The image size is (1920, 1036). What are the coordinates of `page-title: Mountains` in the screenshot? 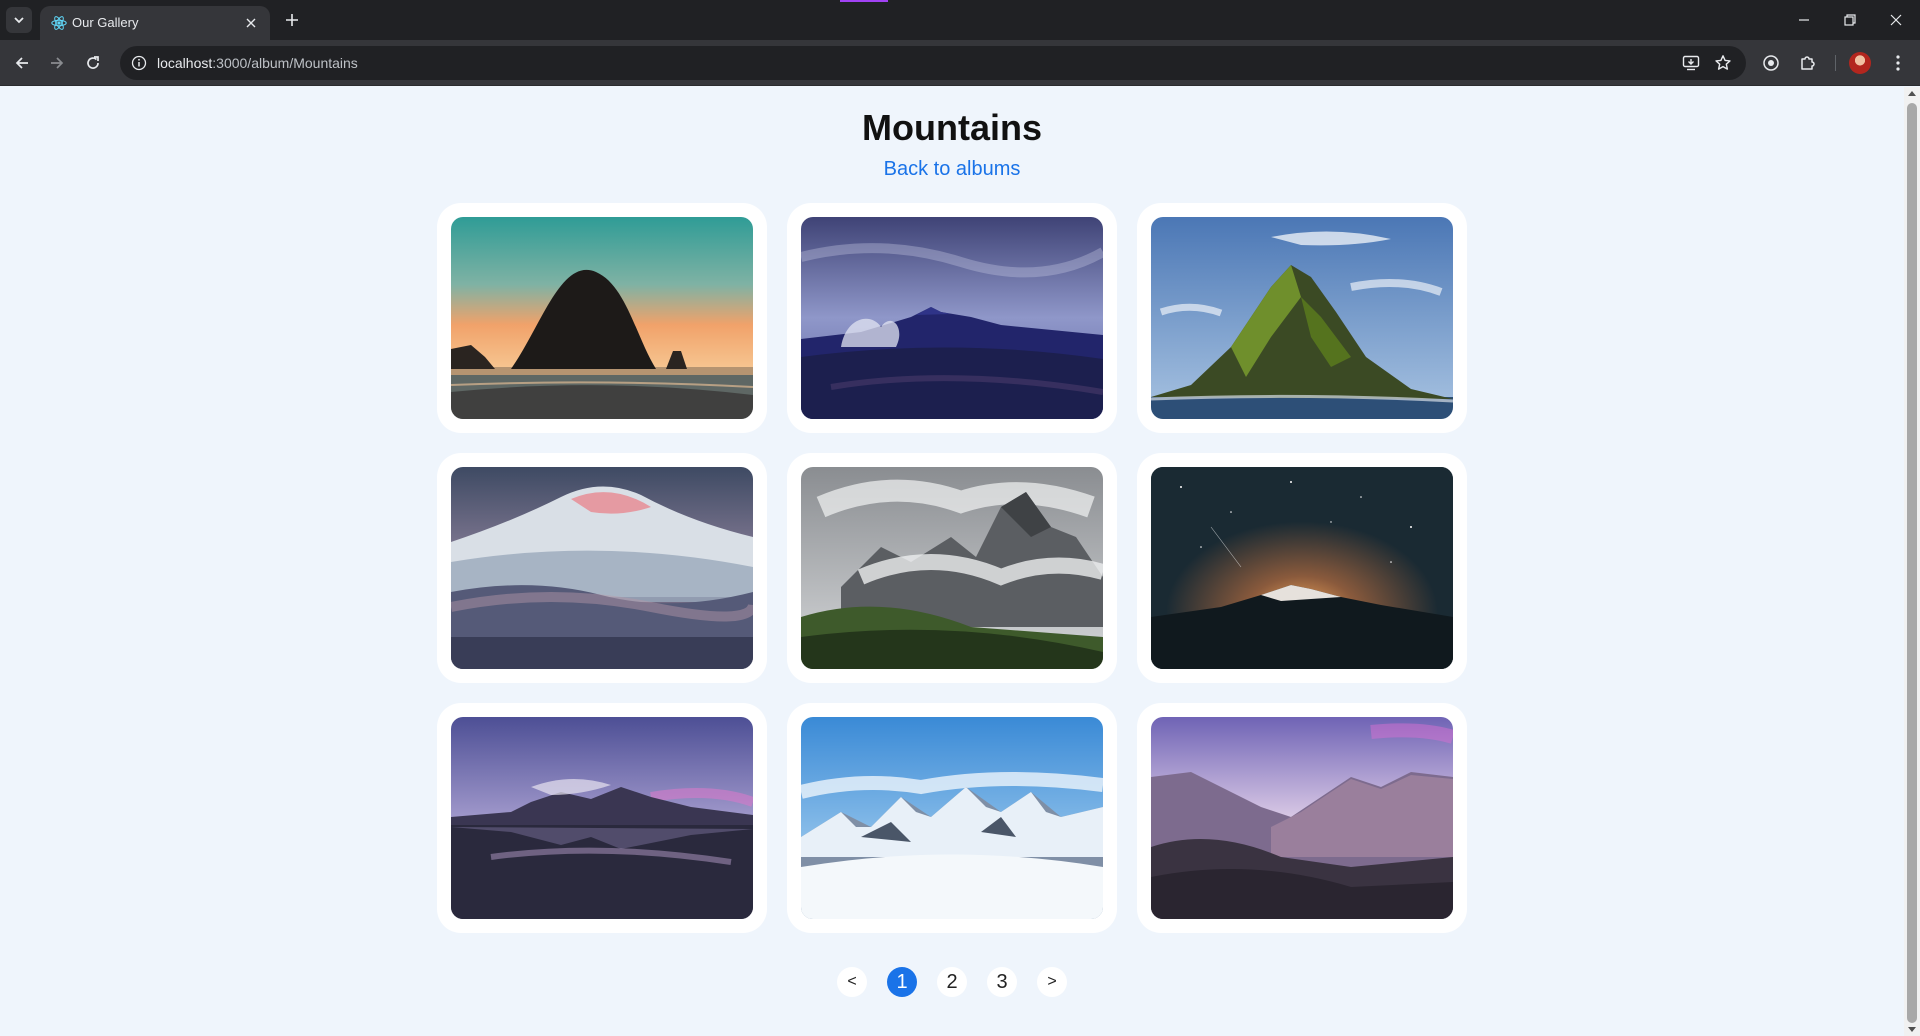 It's located at (952, 127).